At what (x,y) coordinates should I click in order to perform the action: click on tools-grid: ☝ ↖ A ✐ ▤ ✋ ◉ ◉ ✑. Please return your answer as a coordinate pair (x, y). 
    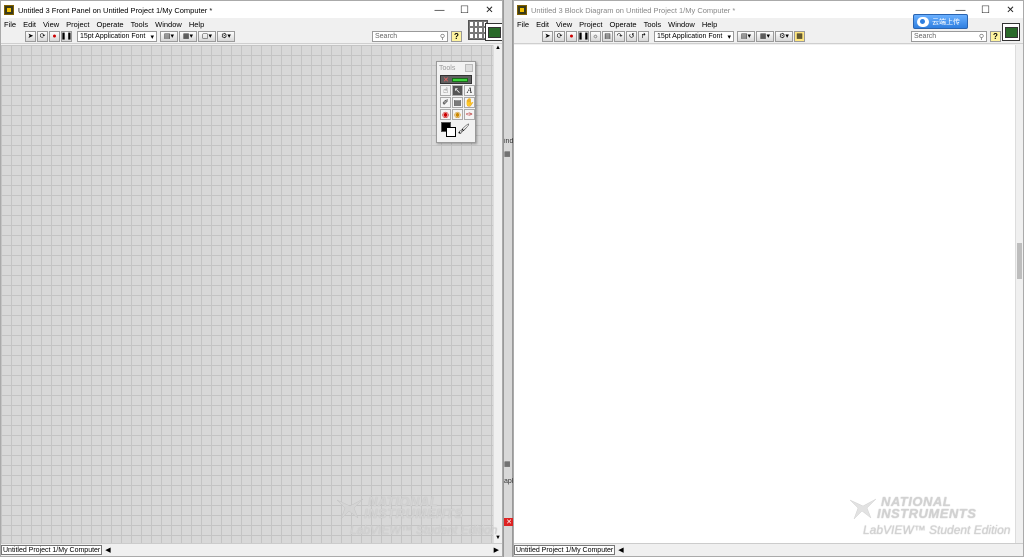
    Looking at the image, I should click on (457, 102).